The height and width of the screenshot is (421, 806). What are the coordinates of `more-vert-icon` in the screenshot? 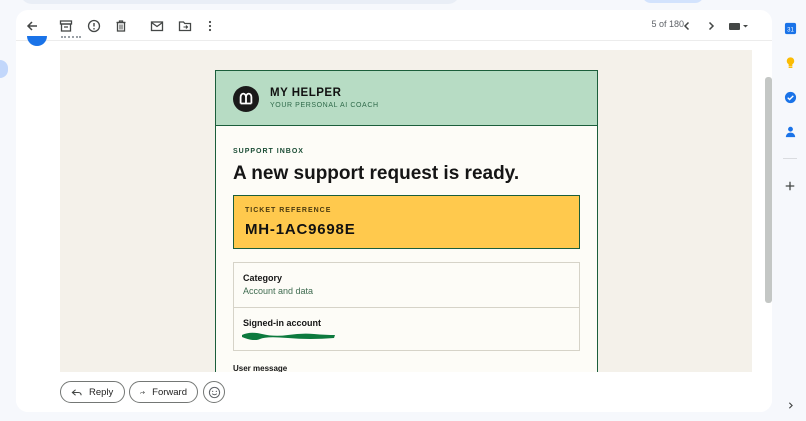 It's located at (210, 26).